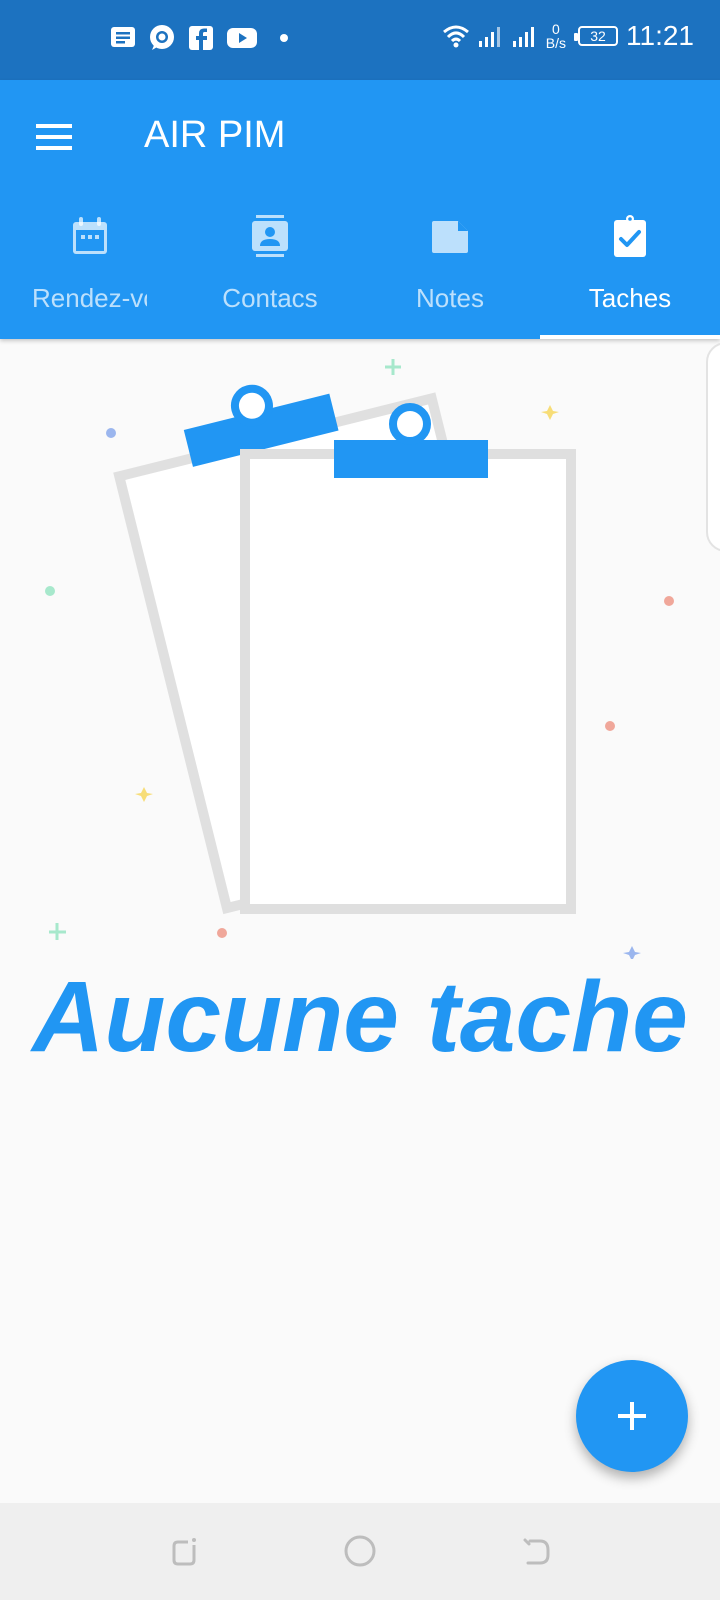 The width and height of the screenshot is (720, 1600). I want to click on dot-icon, so click(284, 38).